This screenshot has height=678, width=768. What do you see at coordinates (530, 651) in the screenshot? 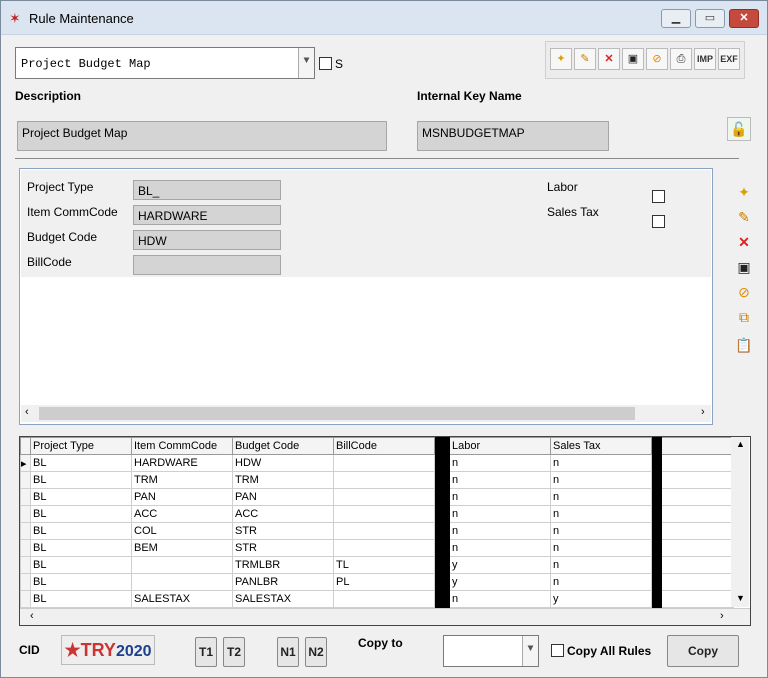
I see `copy-to-chevron-down-icon: ▼` at bounding box center [530, 651].